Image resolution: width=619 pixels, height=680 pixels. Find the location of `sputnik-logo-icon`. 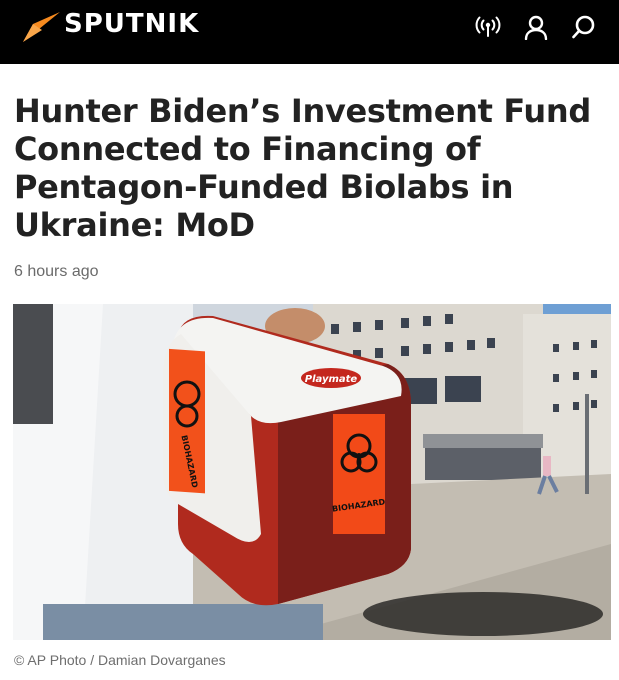

sputnik-logo-icon is located at coordinates (41, 27).